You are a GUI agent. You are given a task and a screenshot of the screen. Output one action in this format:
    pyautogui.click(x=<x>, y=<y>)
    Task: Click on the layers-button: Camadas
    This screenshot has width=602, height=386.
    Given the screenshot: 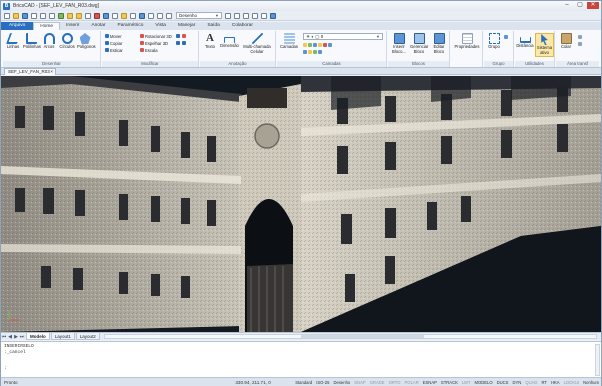 What is the action you would take?
    pyautogui.click(x=289, y=45)
    